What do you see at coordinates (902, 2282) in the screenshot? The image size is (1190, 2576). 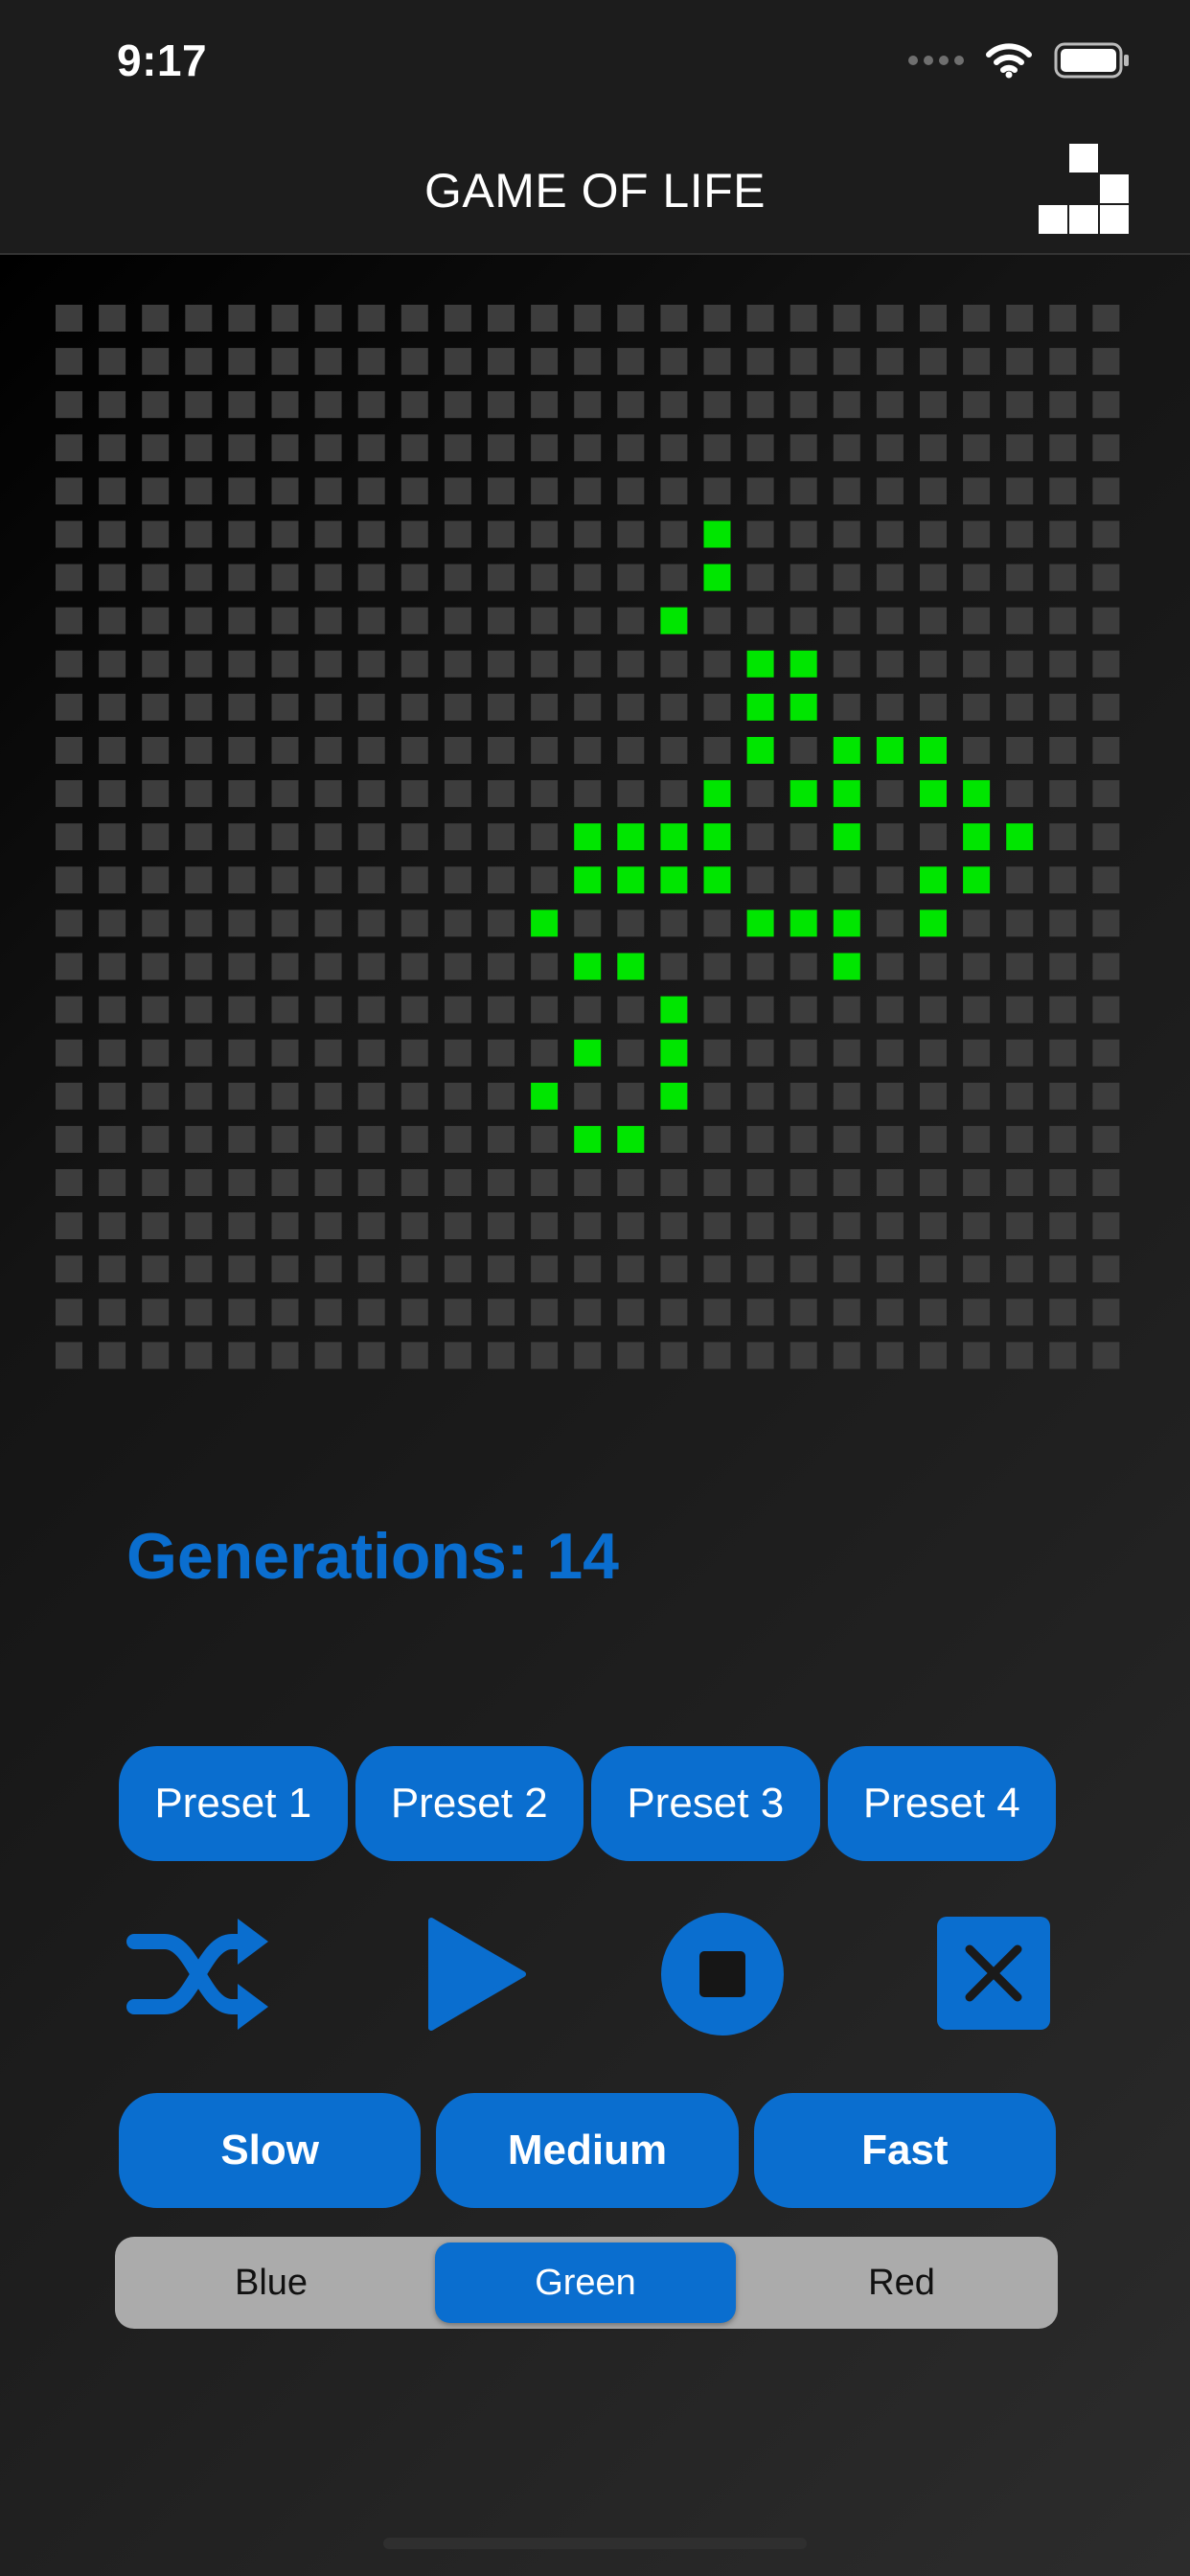 I see `color-option-red: Red` at bounding box center [902, 2282].